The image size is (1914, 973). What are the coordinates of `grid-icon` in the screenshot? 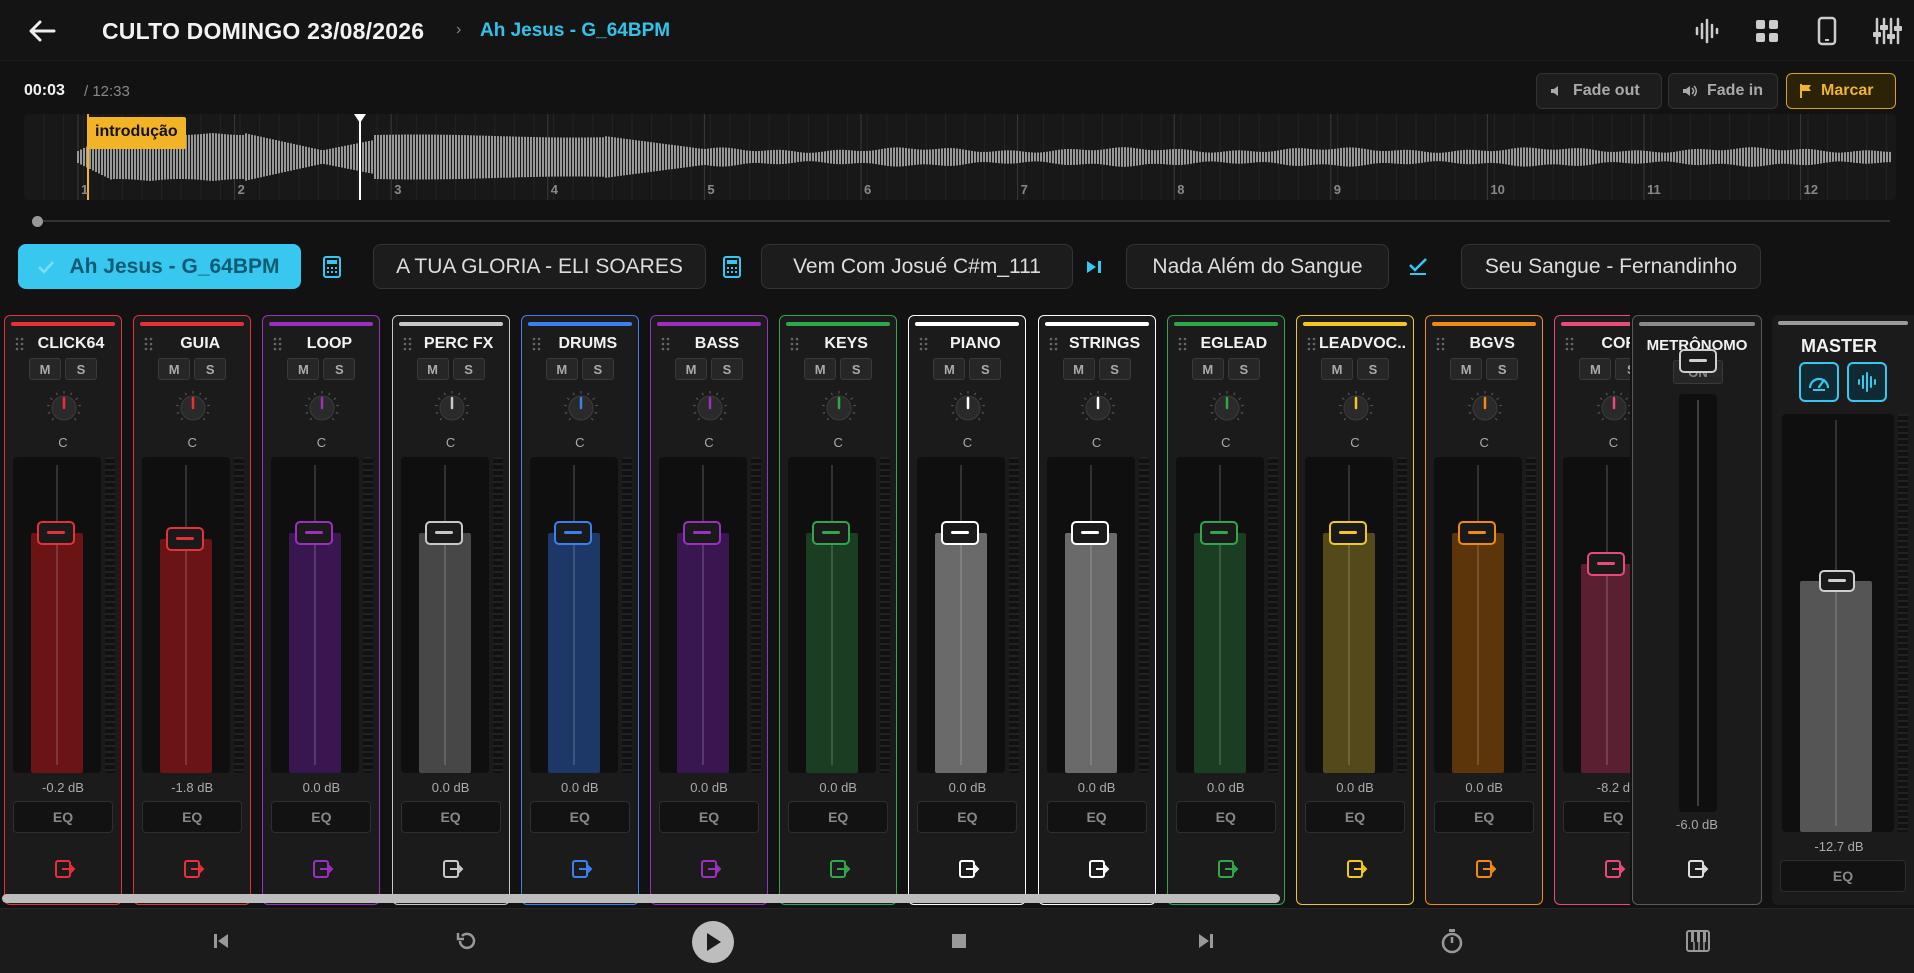 It's located at (1767, 31).